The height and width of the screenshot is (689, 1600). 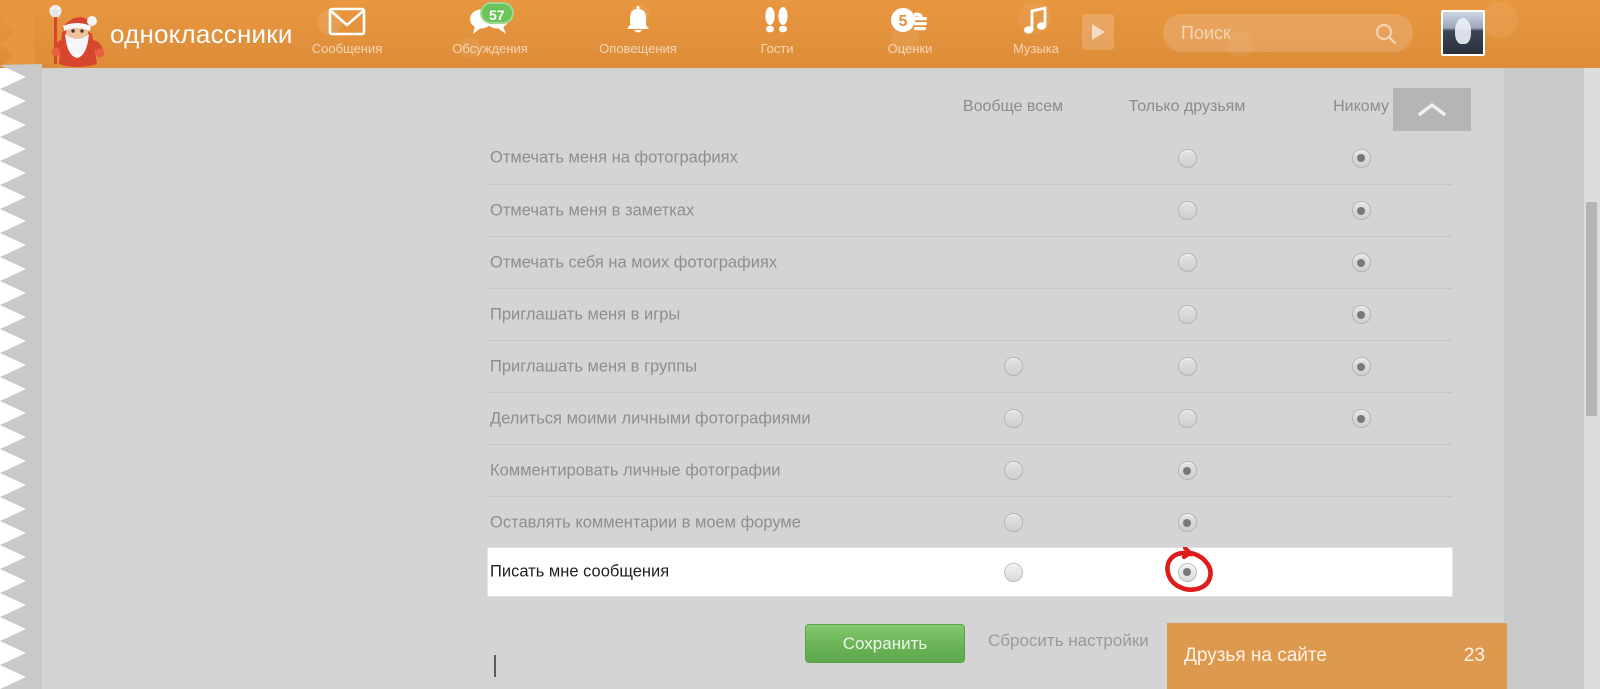 What do you see at coordinates (1206, 32) in the screenshot?
I see `search-placeholder: Поиск` at bounding box center [1206, 32].